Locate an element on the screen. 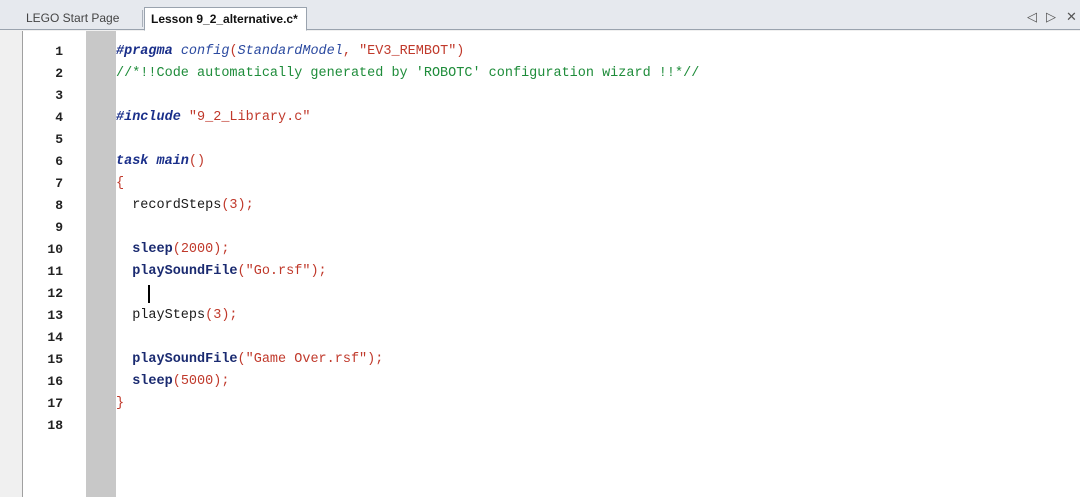 Image resolution: width=1080 pixels, height=497 pixels. line-number: 16 is located at coordinates (55, 381).